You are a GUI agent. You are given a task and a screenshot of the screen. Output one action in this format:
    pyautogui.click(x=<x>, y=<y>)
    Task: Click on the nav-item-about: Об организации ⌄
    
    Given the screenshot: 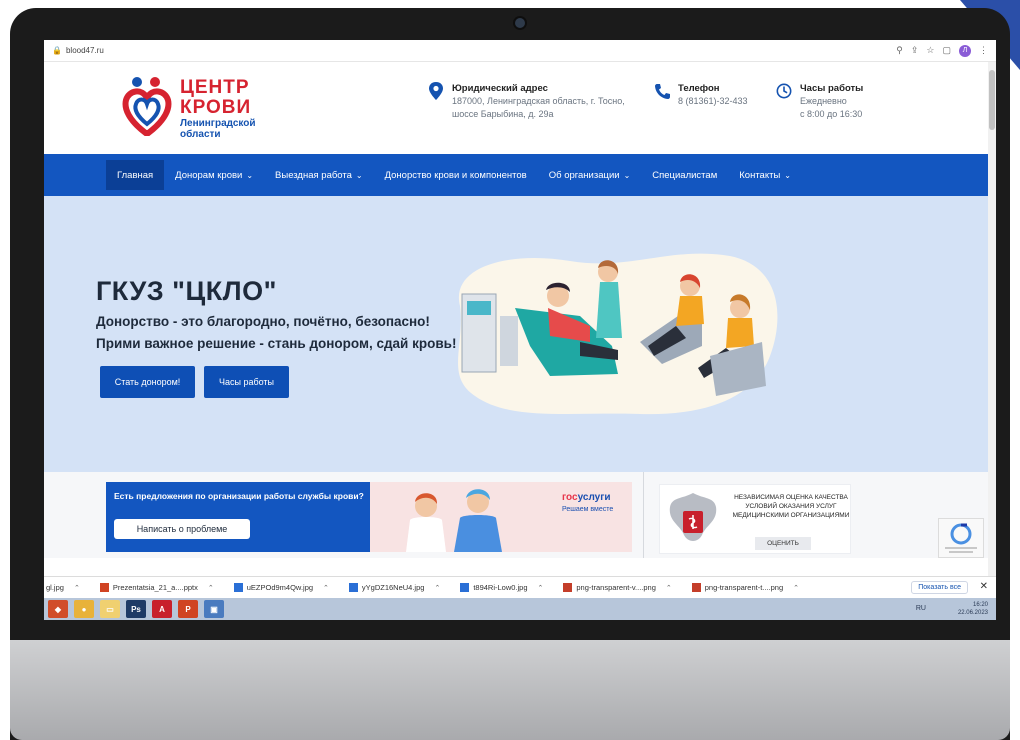 What is the action you would take?
    pyautogui.click(x=590, y=175)
    